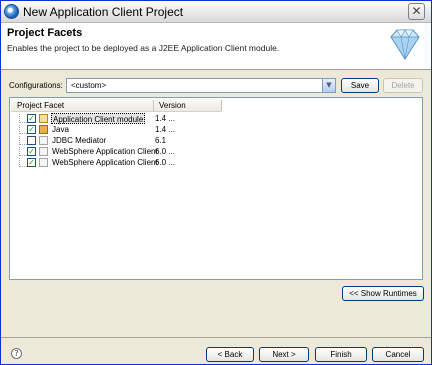  I want to click on configurations-dropdown: <custom> ▼, so click(201, 85).